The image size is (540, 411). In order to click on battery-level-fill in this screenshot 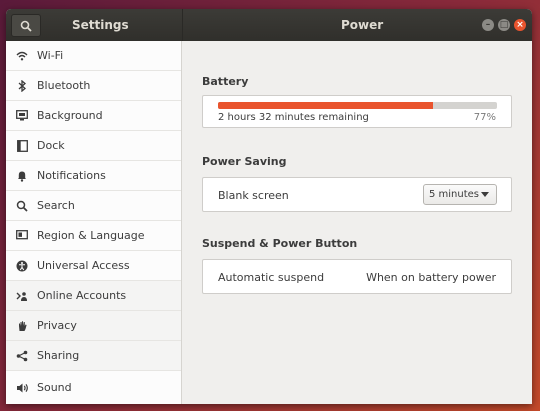, I will do `click(325, 105)`.